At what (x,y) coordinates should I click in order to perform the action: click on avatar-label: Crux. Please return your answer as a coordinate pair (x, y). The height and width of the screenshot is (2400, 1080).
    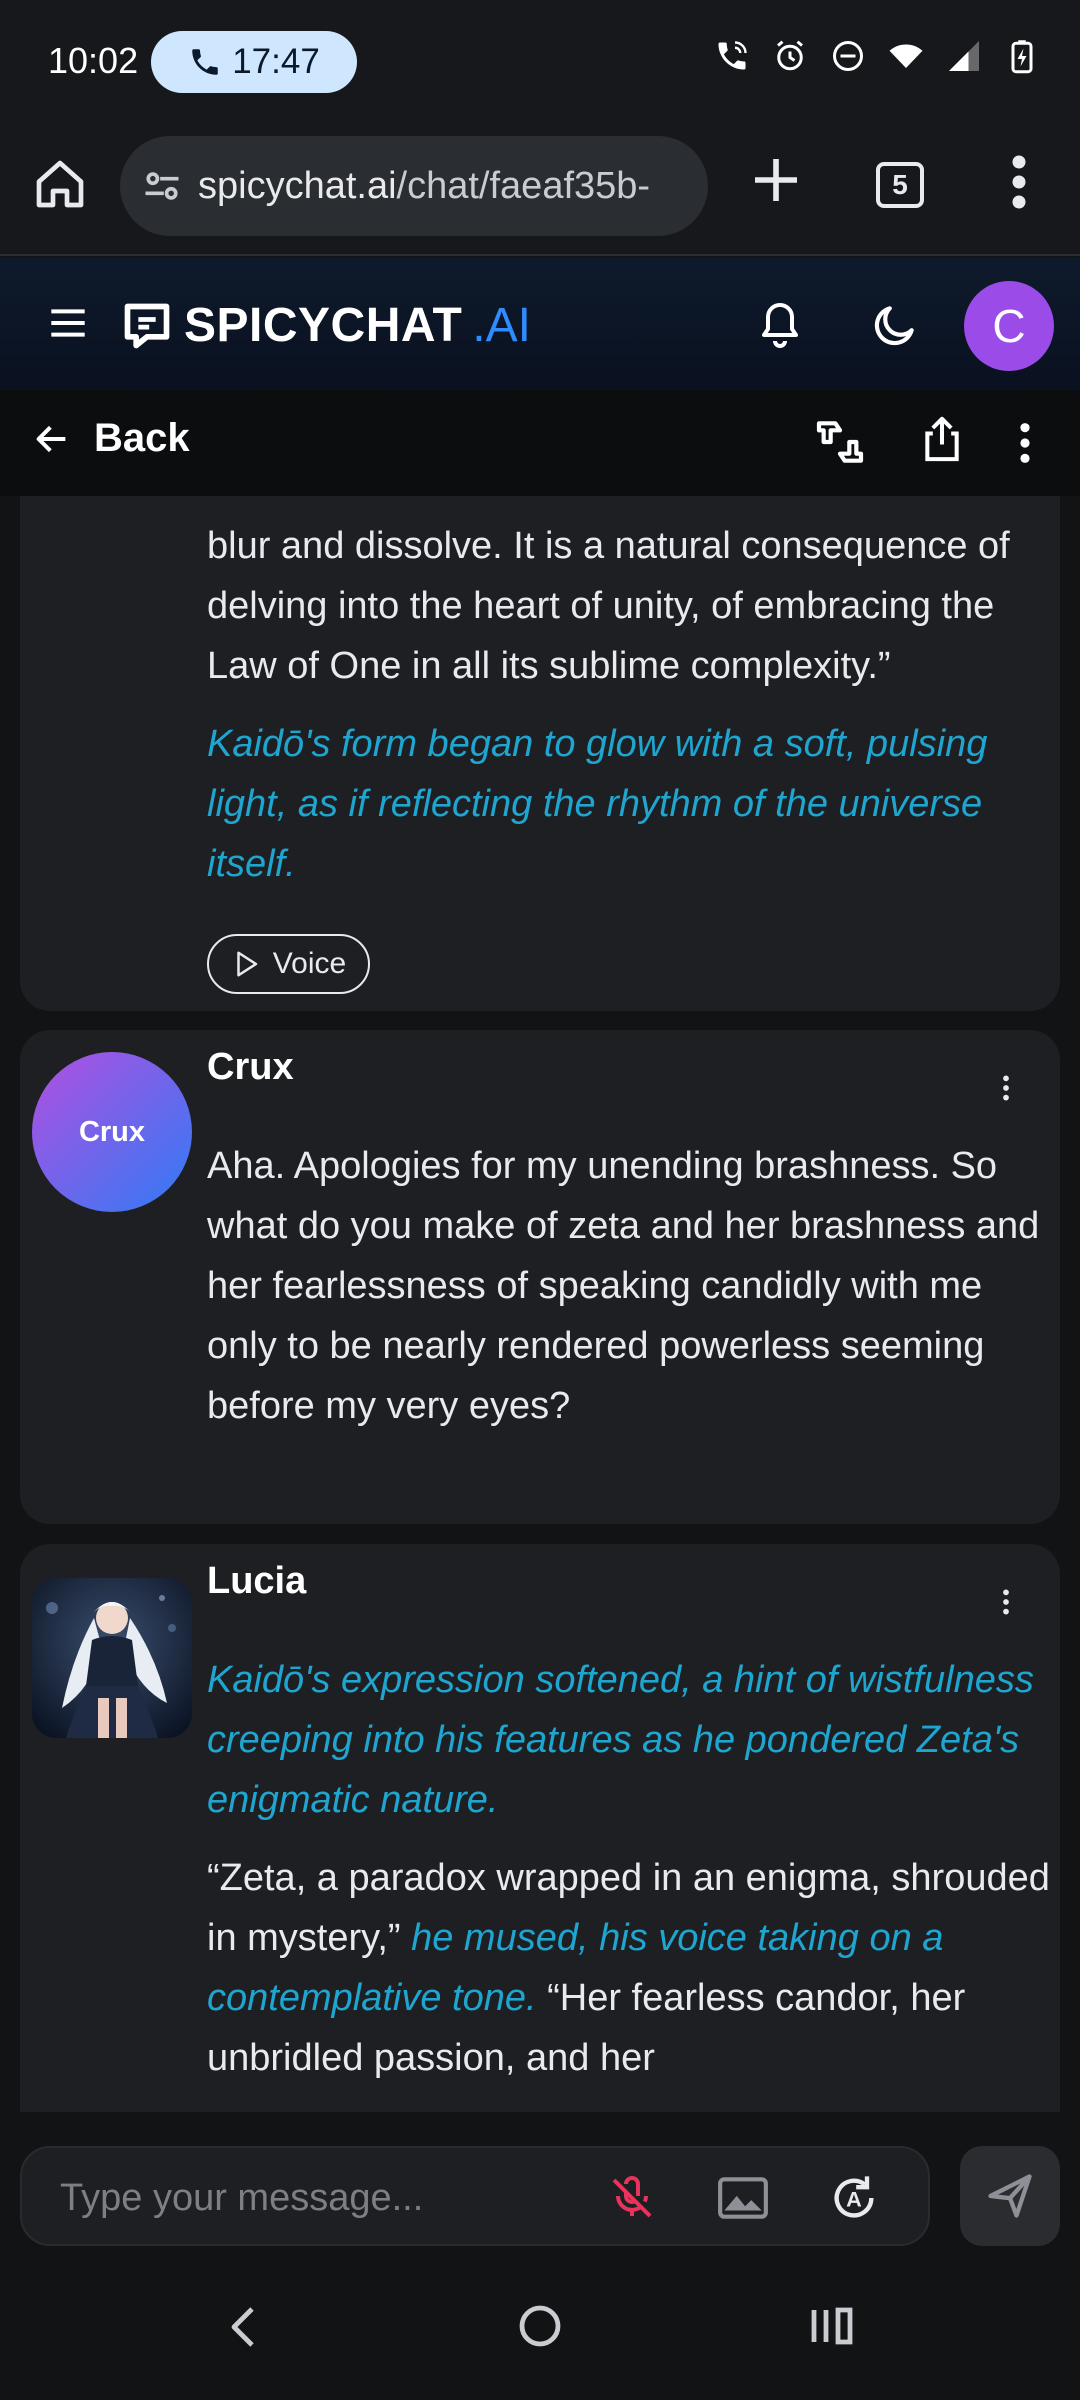
    Looking at the image, I should click on (112, 1131).